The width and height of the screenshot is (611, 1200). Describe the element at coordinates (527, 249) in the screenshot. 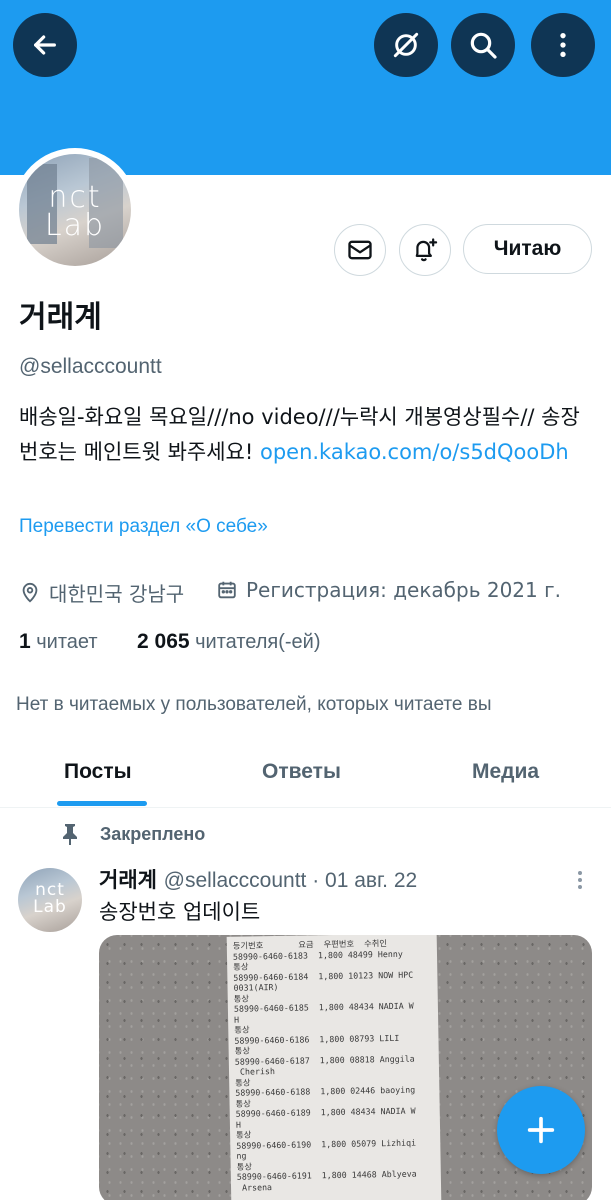

I see `following-button: Читаю` at that location.